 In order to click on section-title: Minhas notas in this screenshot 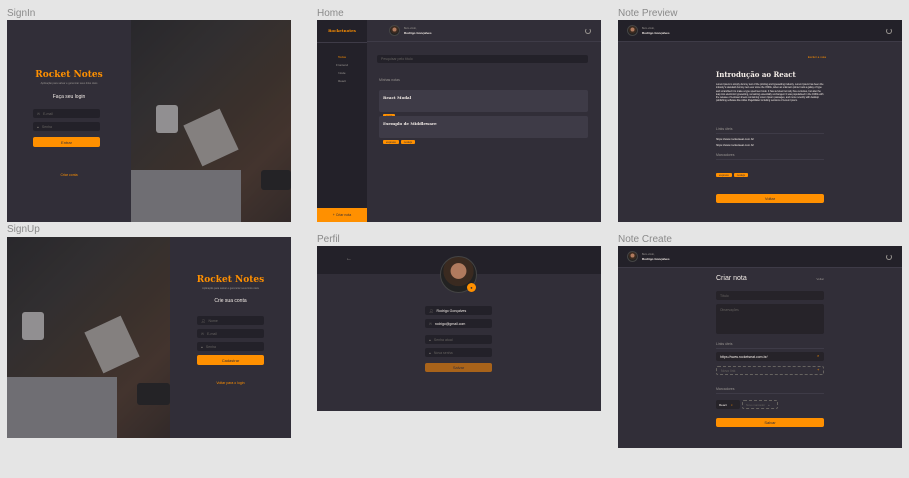, I will do `click(389, 80)`.